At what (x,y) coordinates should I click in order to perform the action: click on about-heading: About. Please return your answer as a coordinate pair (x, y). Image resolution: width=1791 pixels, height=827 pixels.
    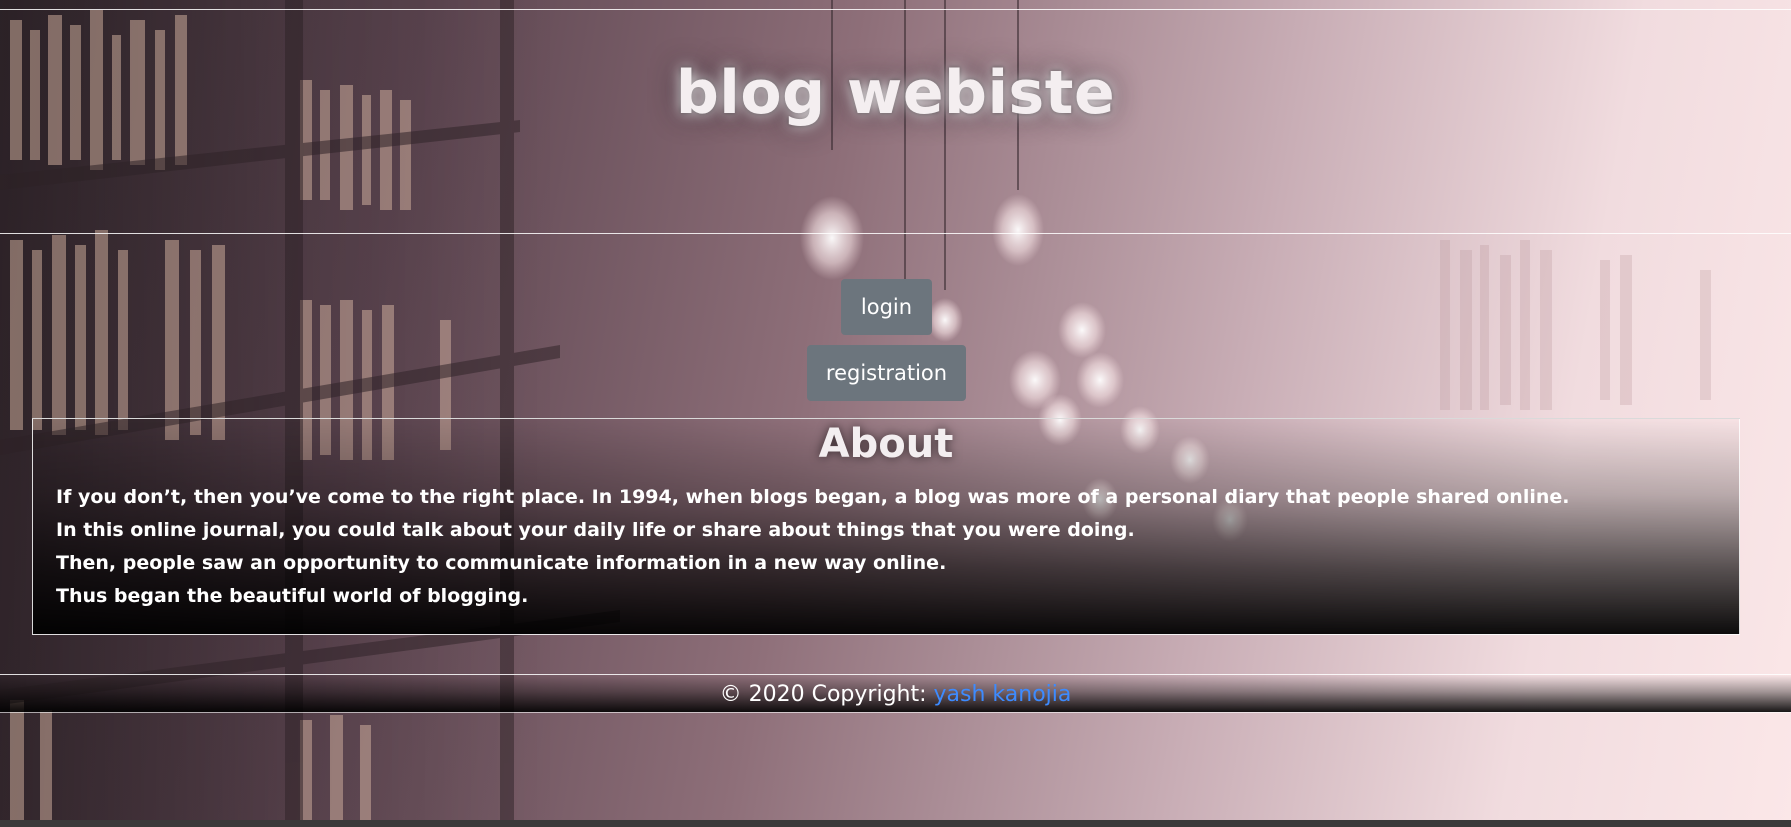
    Looking at the image, I should click on (886, 444).